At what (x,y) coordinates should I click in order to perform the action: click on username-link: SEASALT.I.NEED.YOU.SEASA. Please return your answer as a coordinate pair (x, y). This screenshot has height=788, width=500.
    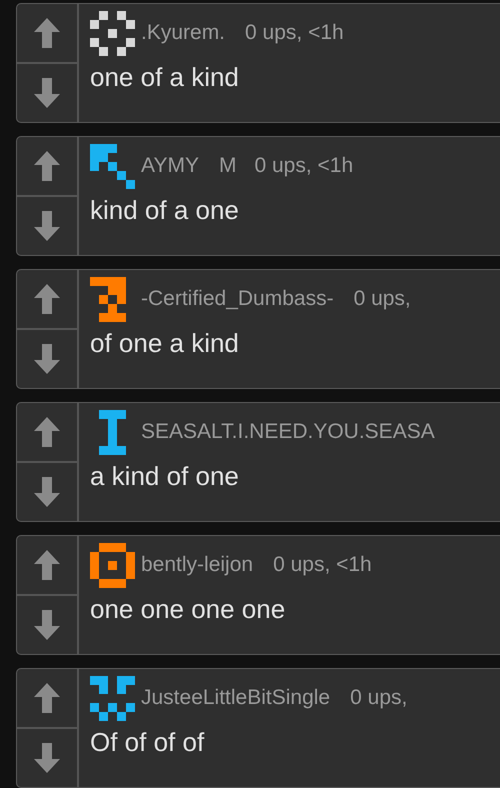
    Looking at the image, I should click on (288, 432).